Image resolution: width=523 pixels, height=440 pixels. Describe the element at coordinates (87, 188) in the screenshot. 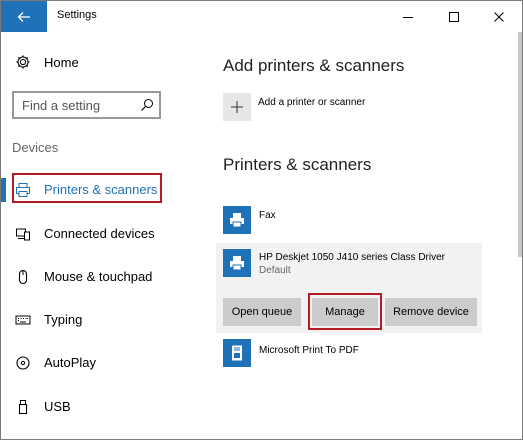

I see `annotation-highlight-printers` at that location.